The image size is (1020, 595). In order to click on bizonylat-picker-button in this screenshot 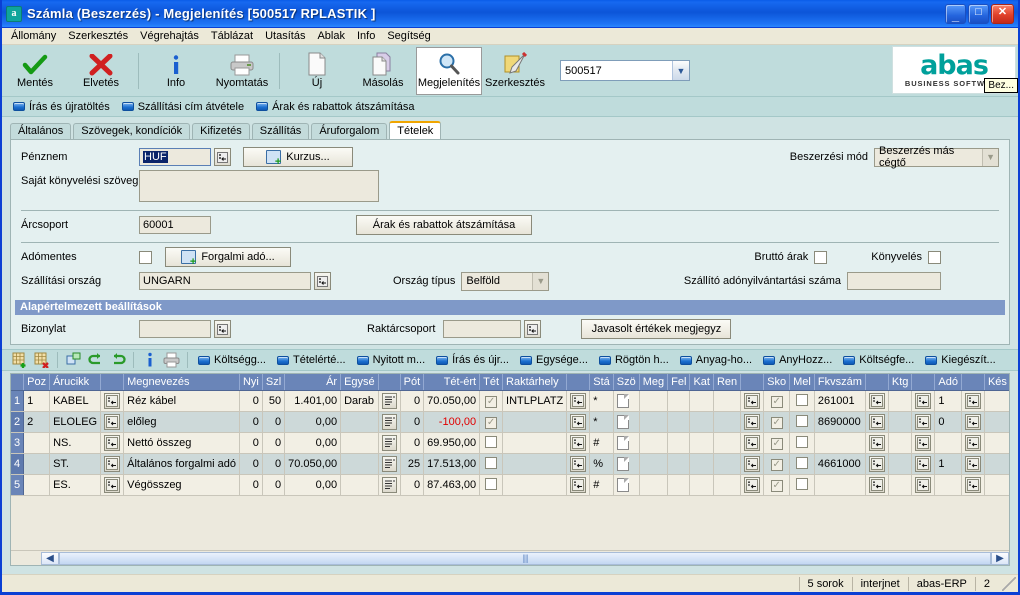, I will do `click(222, 329)`.